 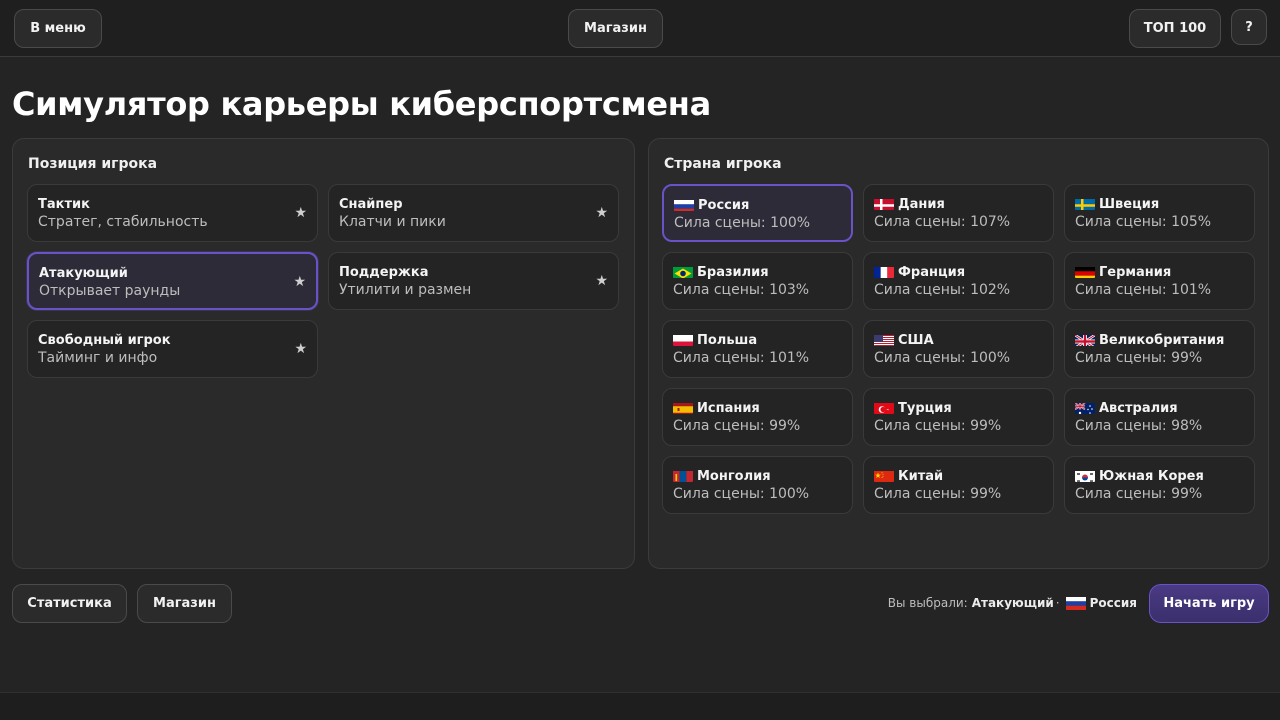 What do you see at coordinates (1249, 27) in the screenshot?
I see `help-button: ?` at bounding box center [1249, 27].